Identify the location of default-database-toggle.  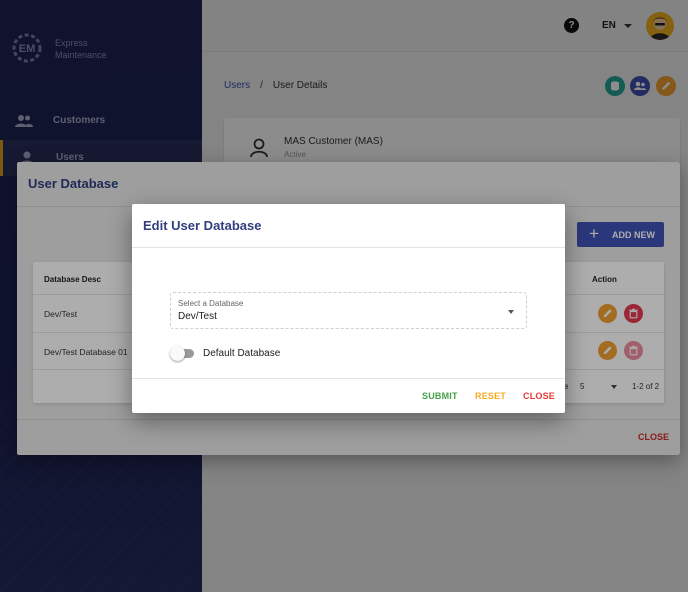
(182, 353).